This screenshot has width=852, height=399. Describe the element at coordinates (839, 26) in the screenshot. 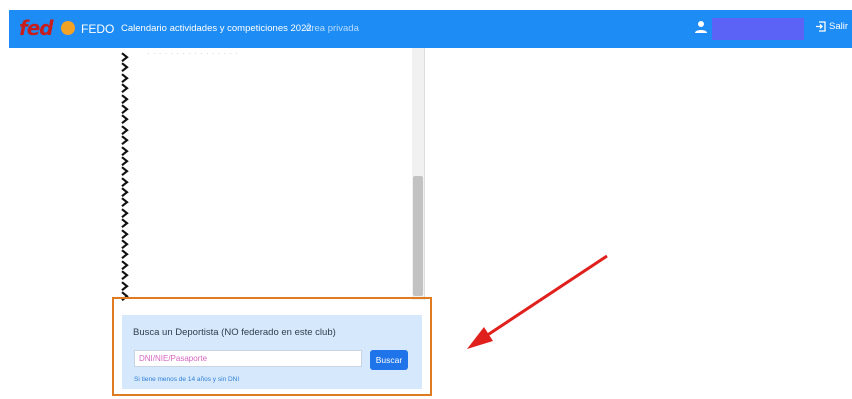

I see `logout-label: Salir` at that location.